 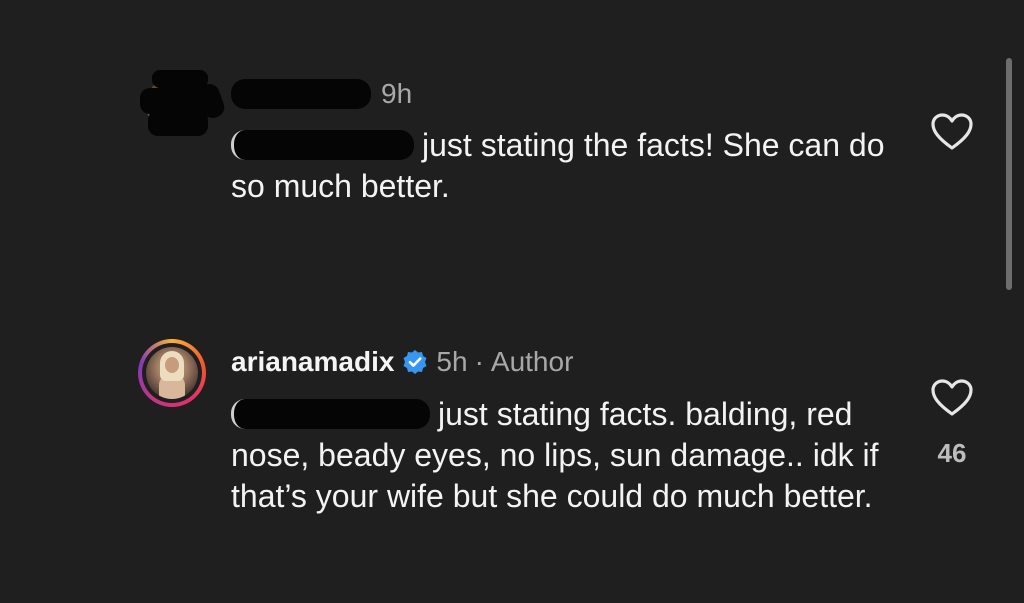 I want to click on comment-meta: arianamadix 5h · Author, so click(x=402, y=362).